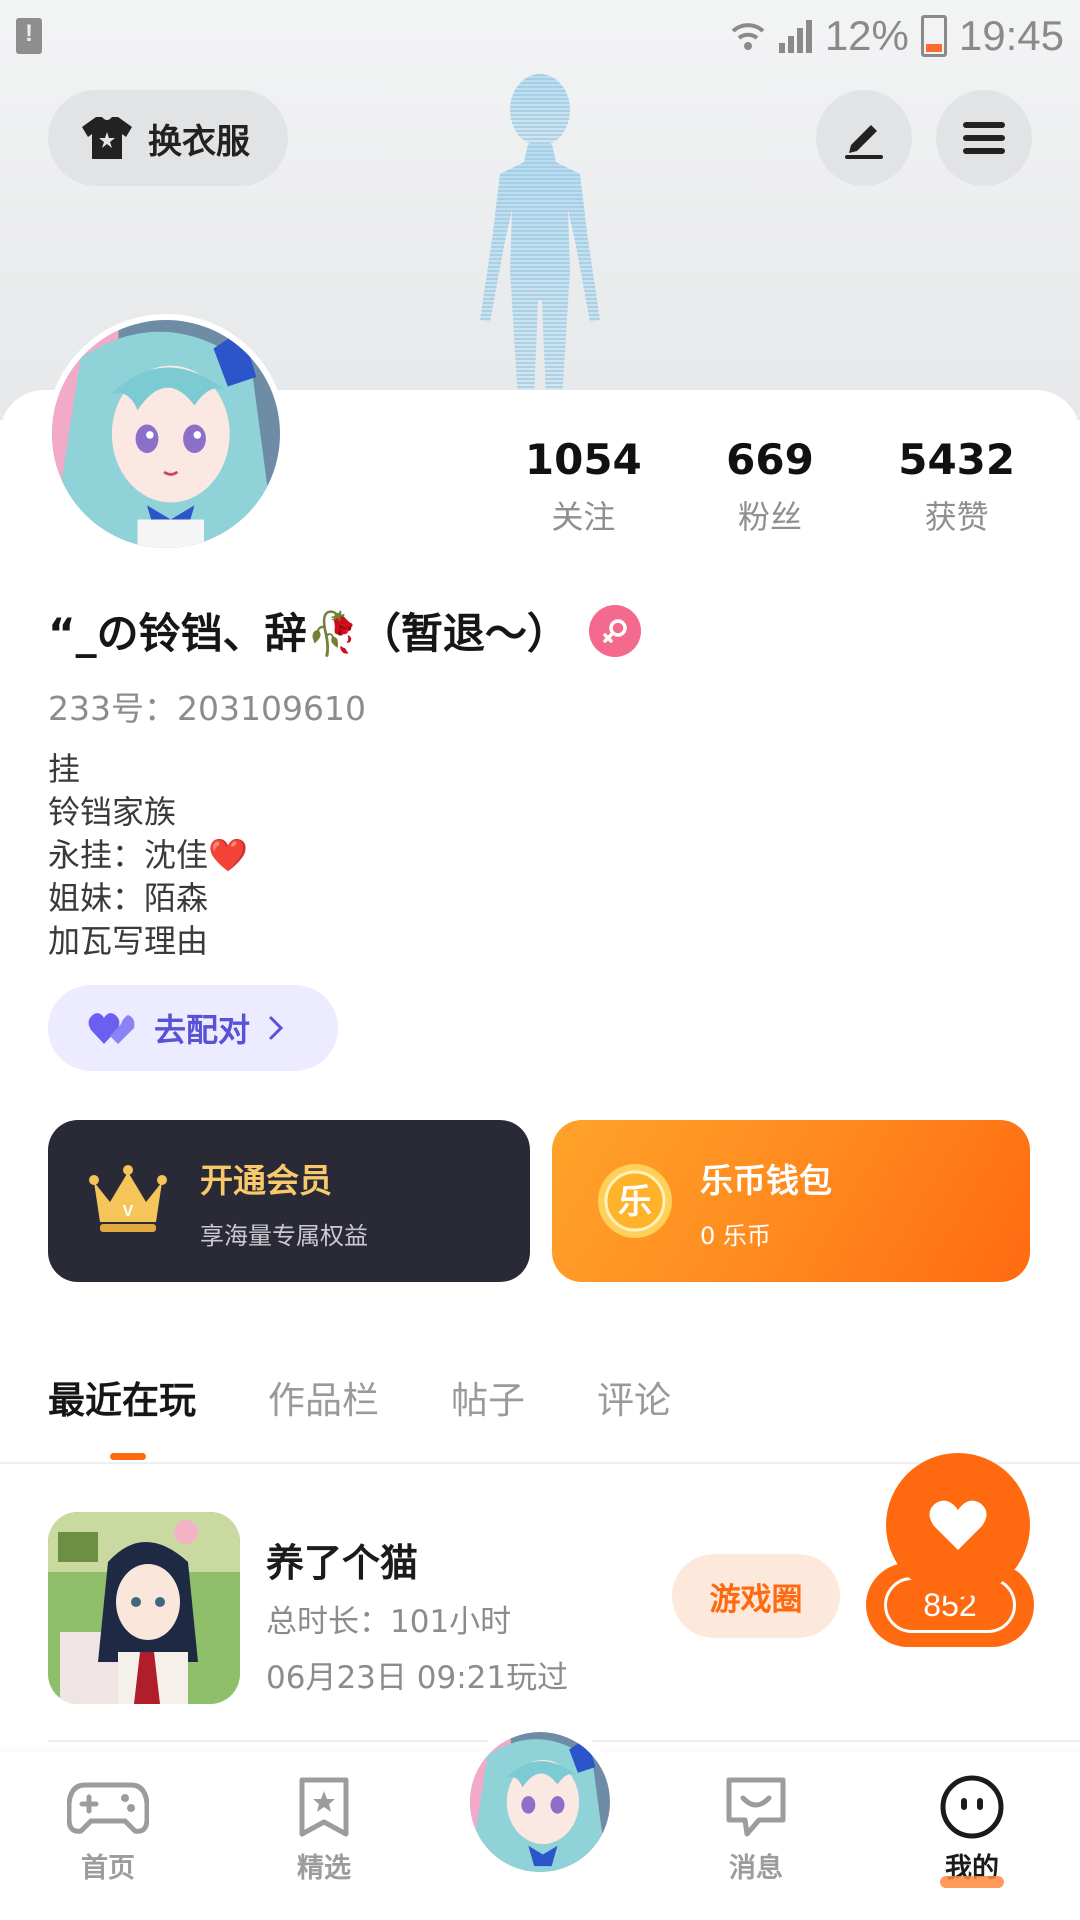 This screenshot has height=1920, width=1080. What do you see at coordinates (866, 35) in the screenshot?
I see `battery-percent: 12%` at bounding box center [866, 35].